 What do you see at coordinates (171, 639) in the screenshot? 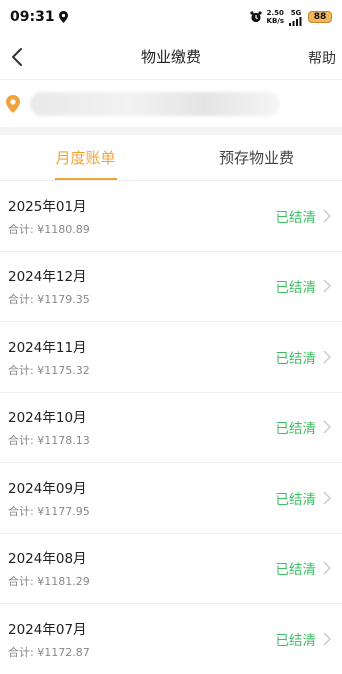
I see `list-item: 2024年07月 合计: ¥1172.87 已结清` at bounding box center [171, 639].